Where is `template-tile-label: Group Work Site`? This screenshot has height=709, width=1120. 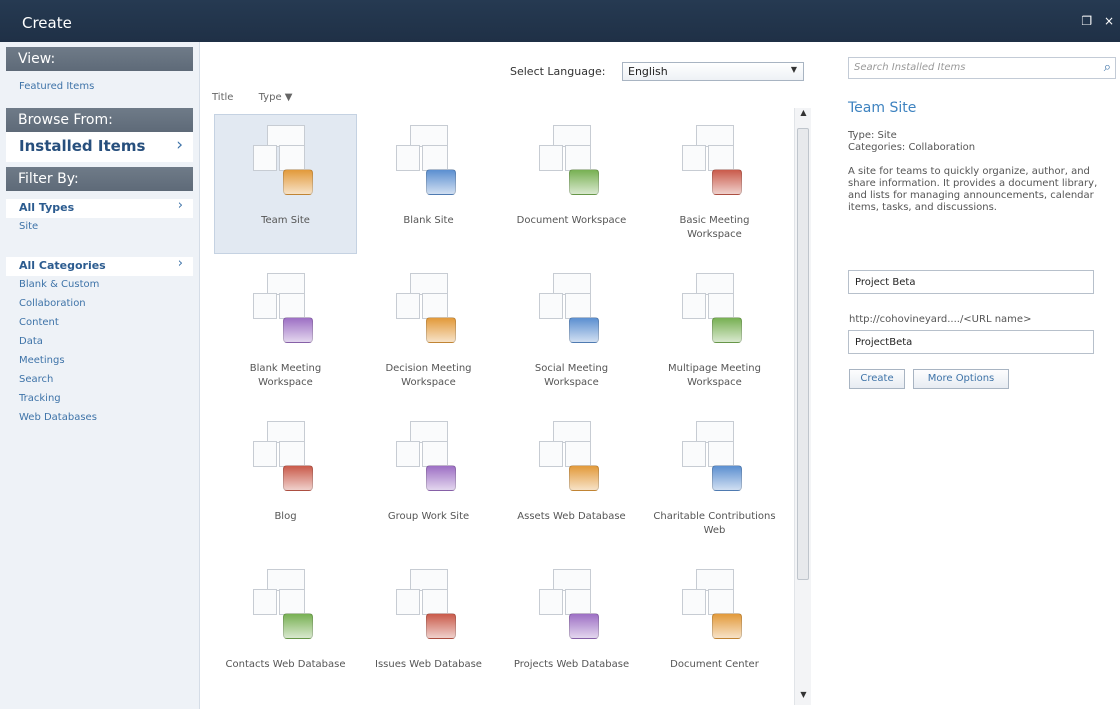
template-tile-label: Group Work Site is located at coordinates (428, 516).